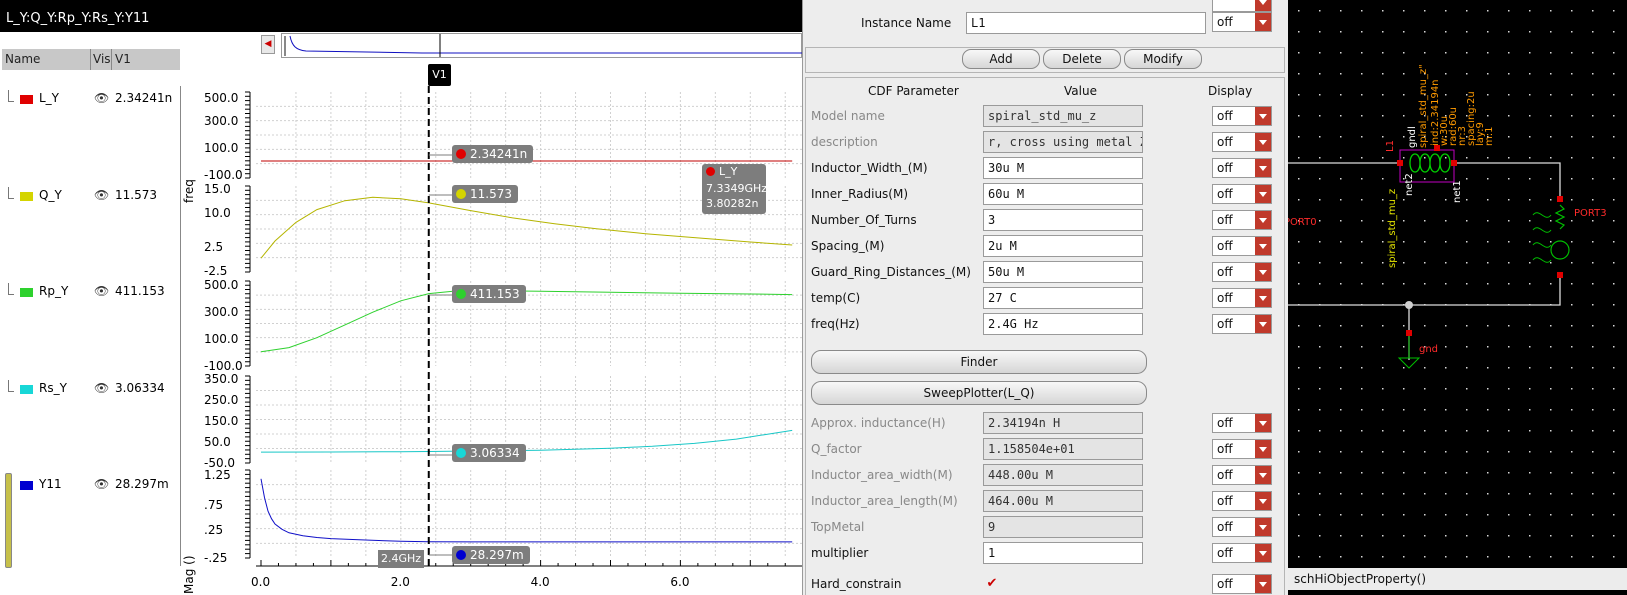  What do you see at coordinates (1242, 584) in the screenshot?
I see `hard-constrain-display-select: off` at bounding box center [1242, 584].